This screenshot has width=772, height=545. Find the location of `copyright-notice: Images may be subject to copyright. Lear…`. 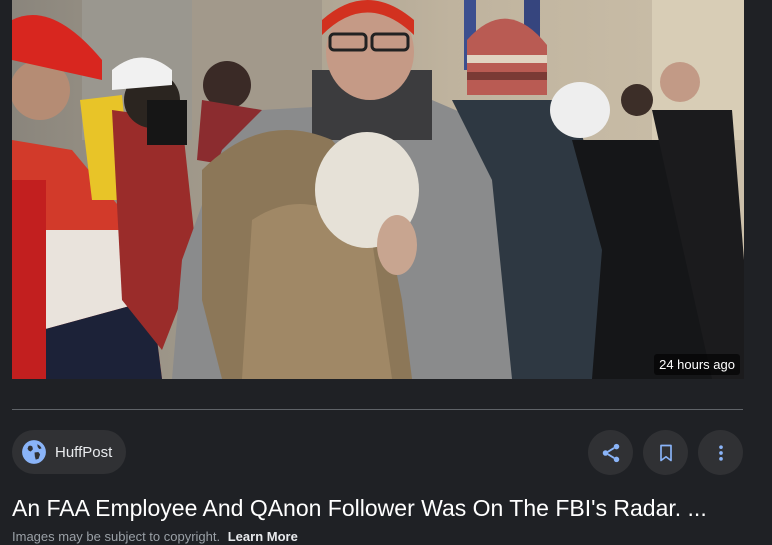

copyright-notice: Images may be subject to copyright. Lear… is located at coordinates (155, 536).